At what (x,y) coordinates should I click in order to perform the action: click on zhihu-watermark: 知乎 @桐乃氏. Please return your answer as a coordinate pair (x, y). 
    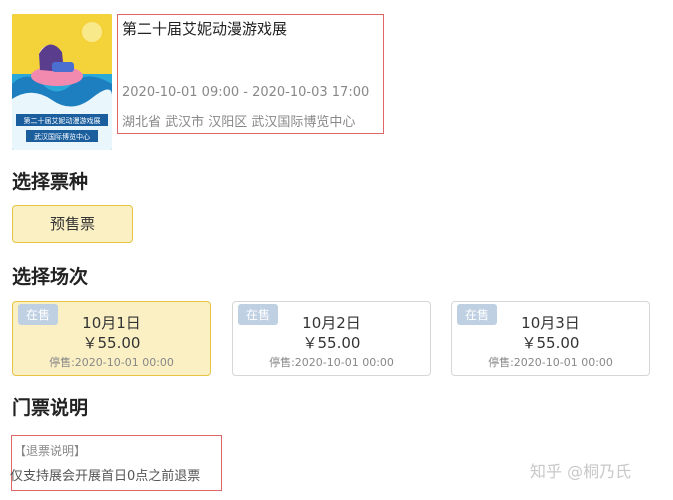
    Looking at the image, I should click on (581, 471).